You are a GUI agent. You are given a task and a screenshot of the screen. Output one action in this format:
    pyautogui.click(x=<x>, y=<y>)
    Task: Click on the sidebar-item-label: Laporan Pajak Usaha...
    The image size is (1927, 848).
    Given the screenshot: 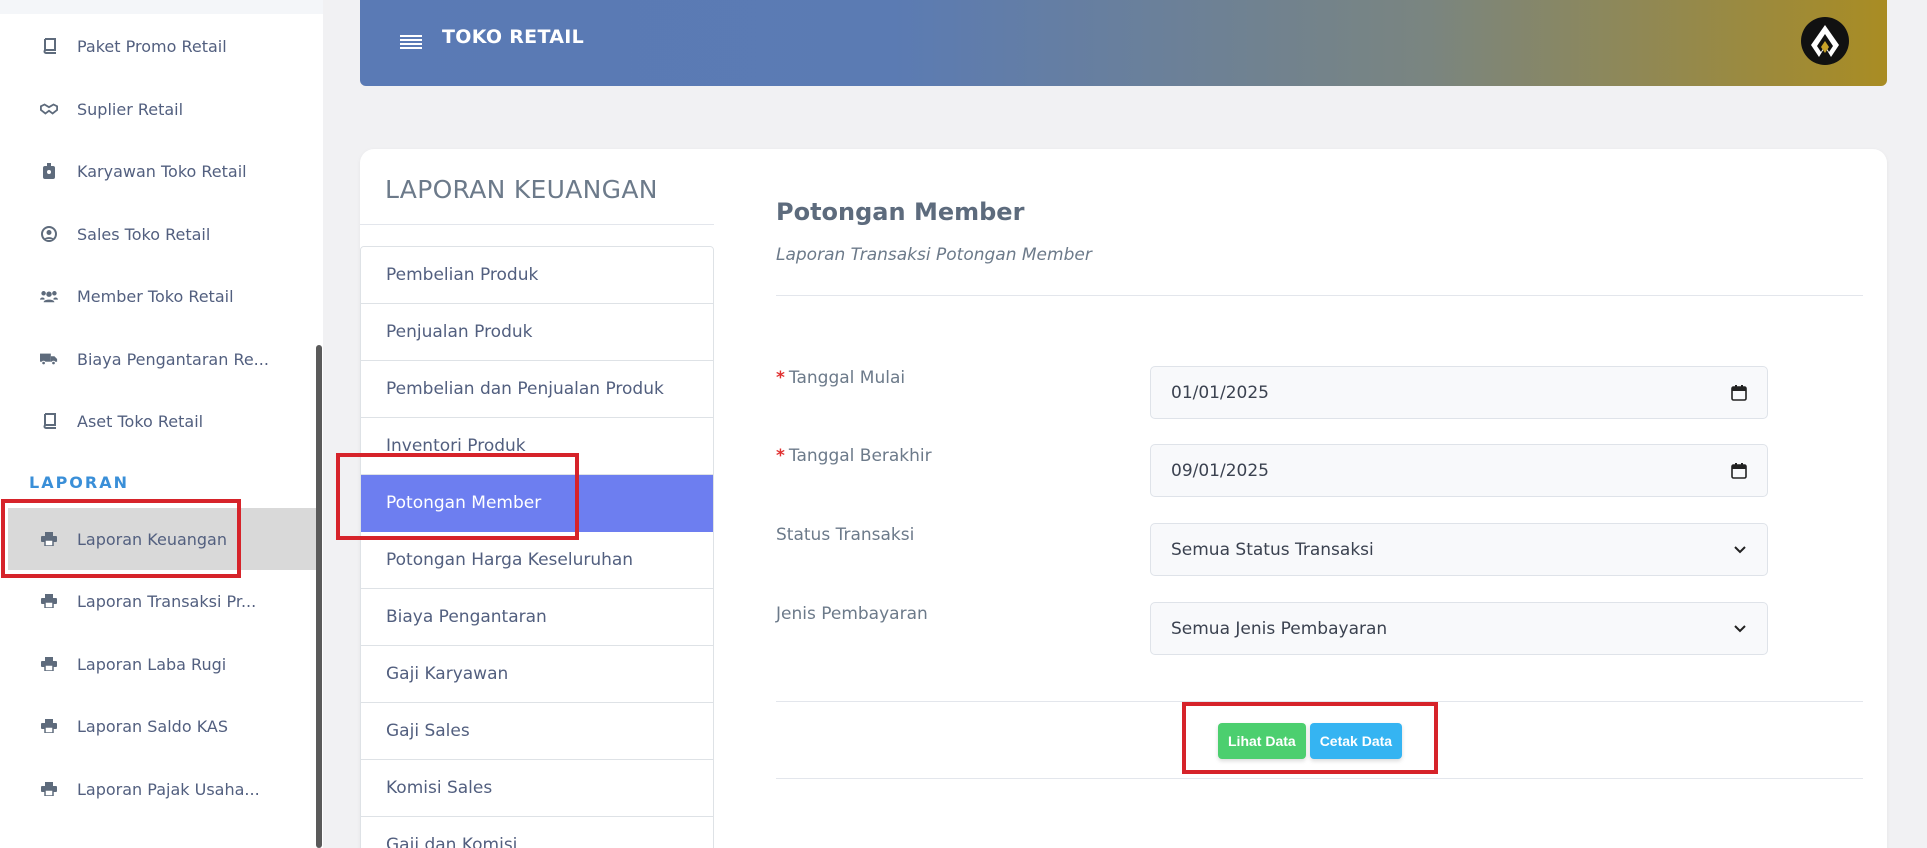 What is the action you would take?
    pyautogui.click(x=168, y=789)
    